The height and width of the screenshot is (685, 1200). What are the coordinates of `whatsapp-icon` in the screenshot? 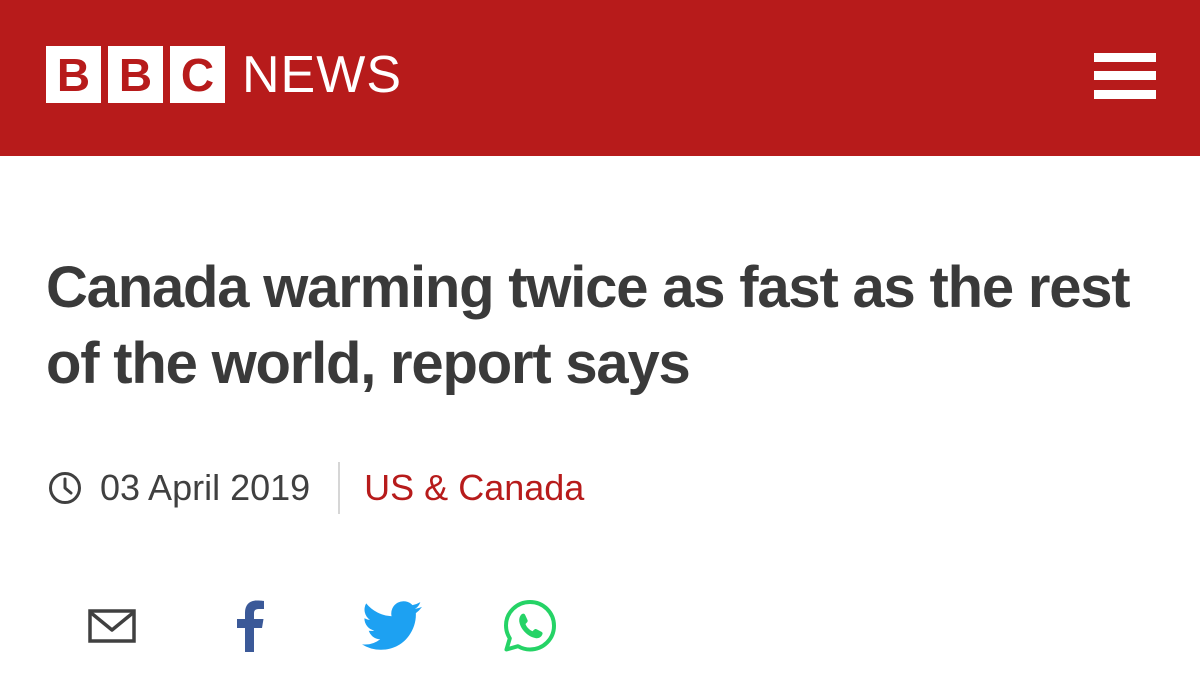 It's located at (530, 626).